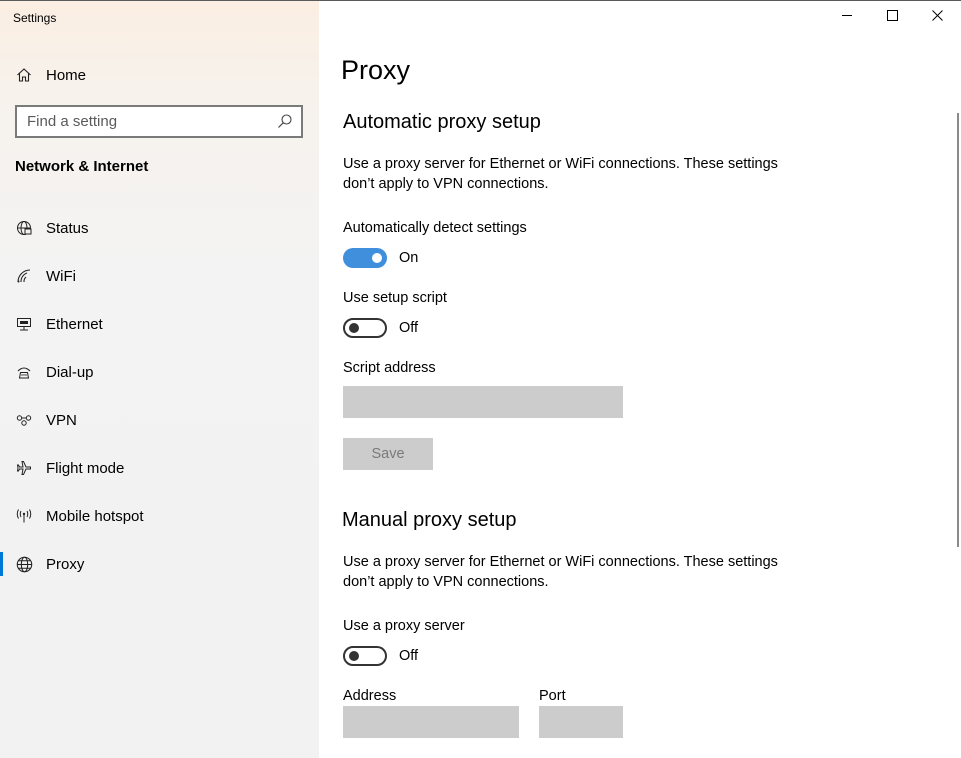 Image resolution: width=961 pixels, height=758 pixels. I want to click on globe-status-icon, so click(24, 228).